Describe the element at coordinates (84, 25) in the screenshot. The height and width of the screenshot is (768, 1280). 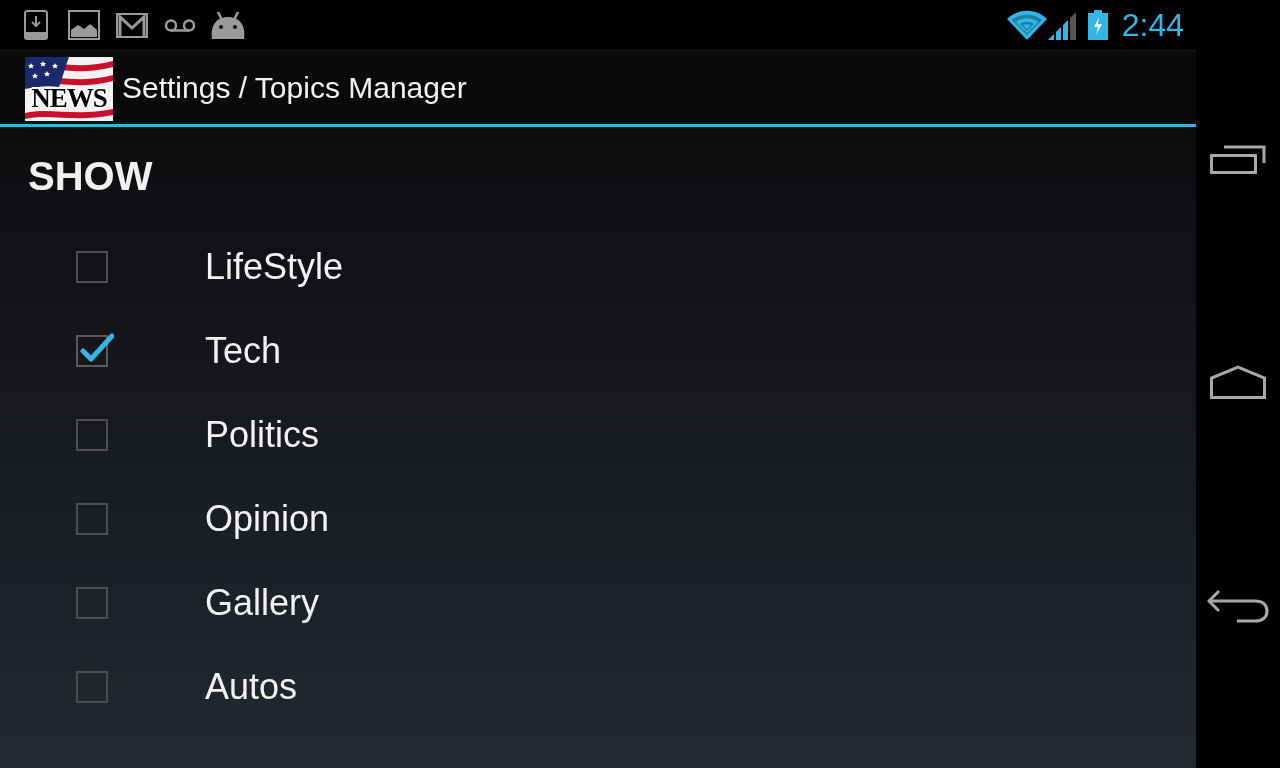
I see `image-icon` at that location.